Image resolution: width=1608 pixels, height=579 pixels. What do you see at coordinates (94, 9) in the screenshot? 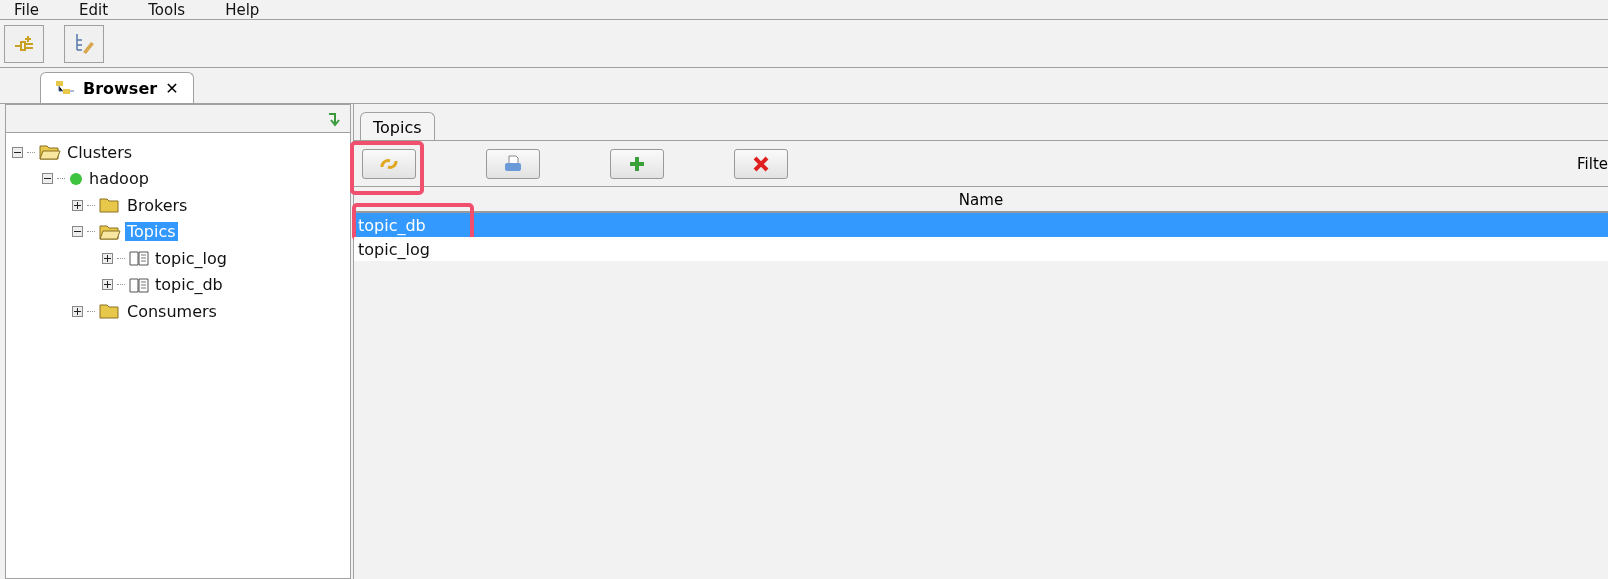
I see `menu-item: Edit` at bounding box center [94, 9].